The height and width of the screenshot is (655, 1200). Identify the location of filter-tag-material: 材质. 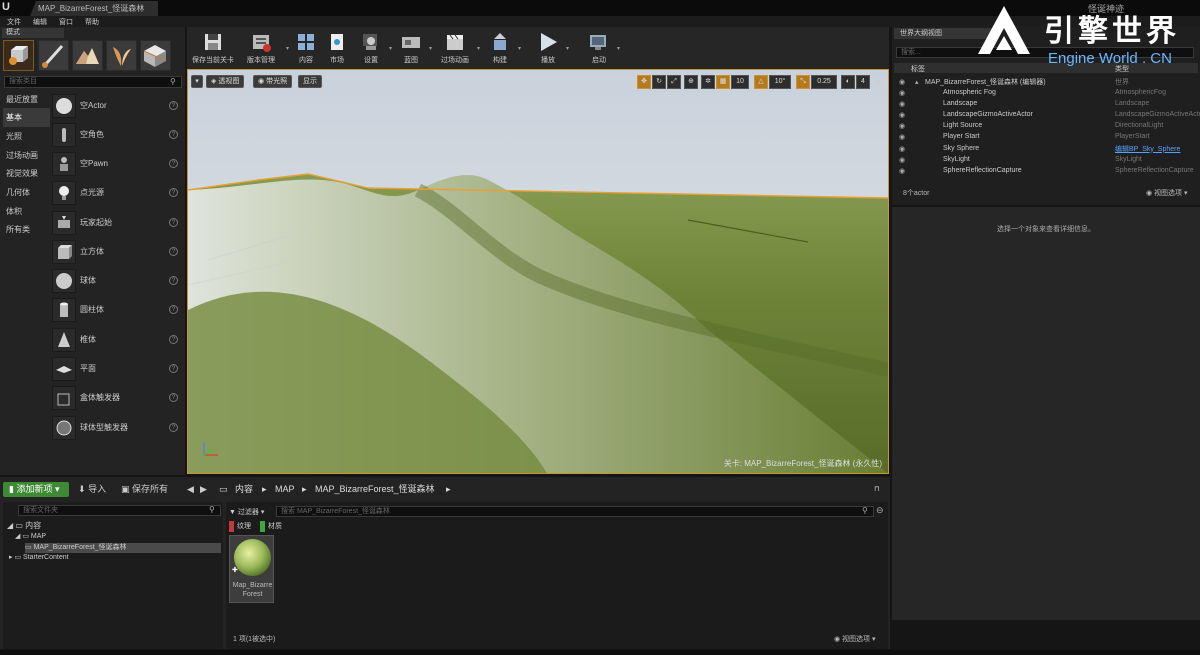
(271, 526).